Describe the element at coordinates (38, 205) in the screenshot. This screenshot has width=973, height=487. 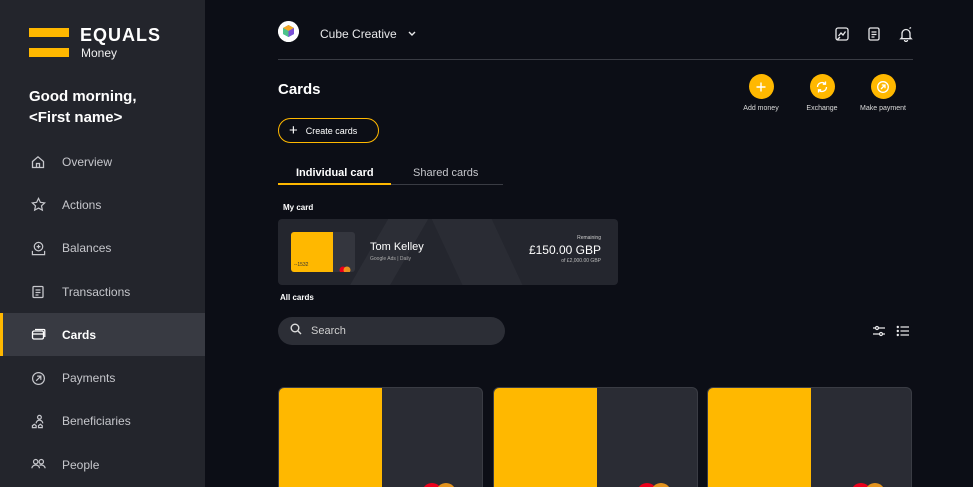
I see `star-icon` at that location.